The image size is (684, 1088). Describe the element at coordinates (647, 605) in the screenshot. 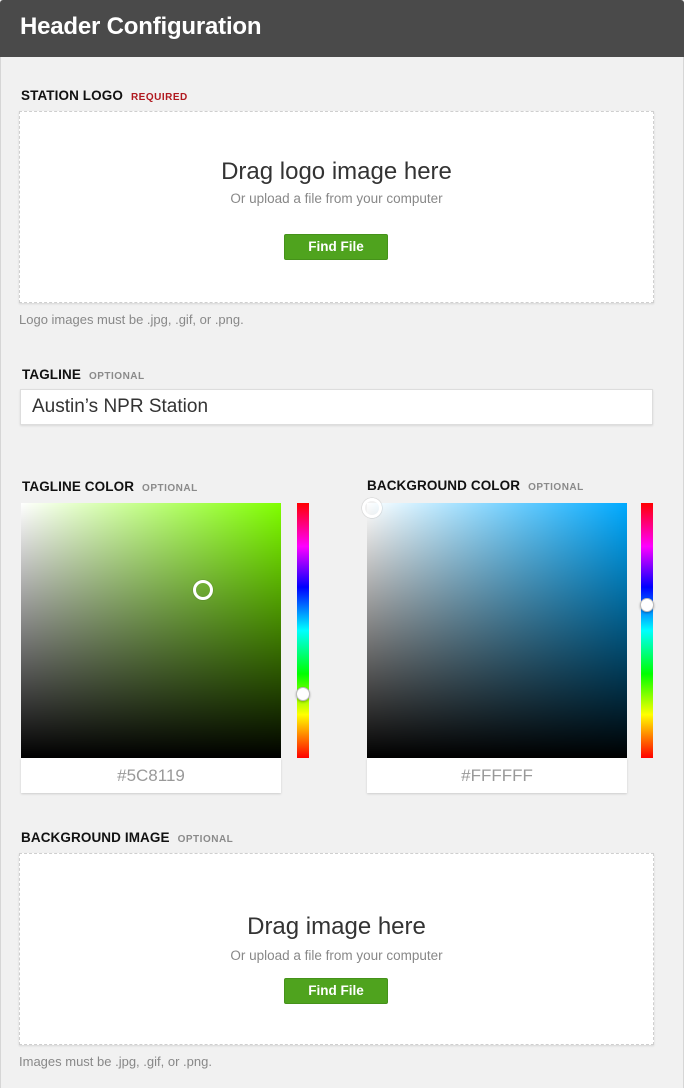

I see `background-hue-slider-handle` at that location.